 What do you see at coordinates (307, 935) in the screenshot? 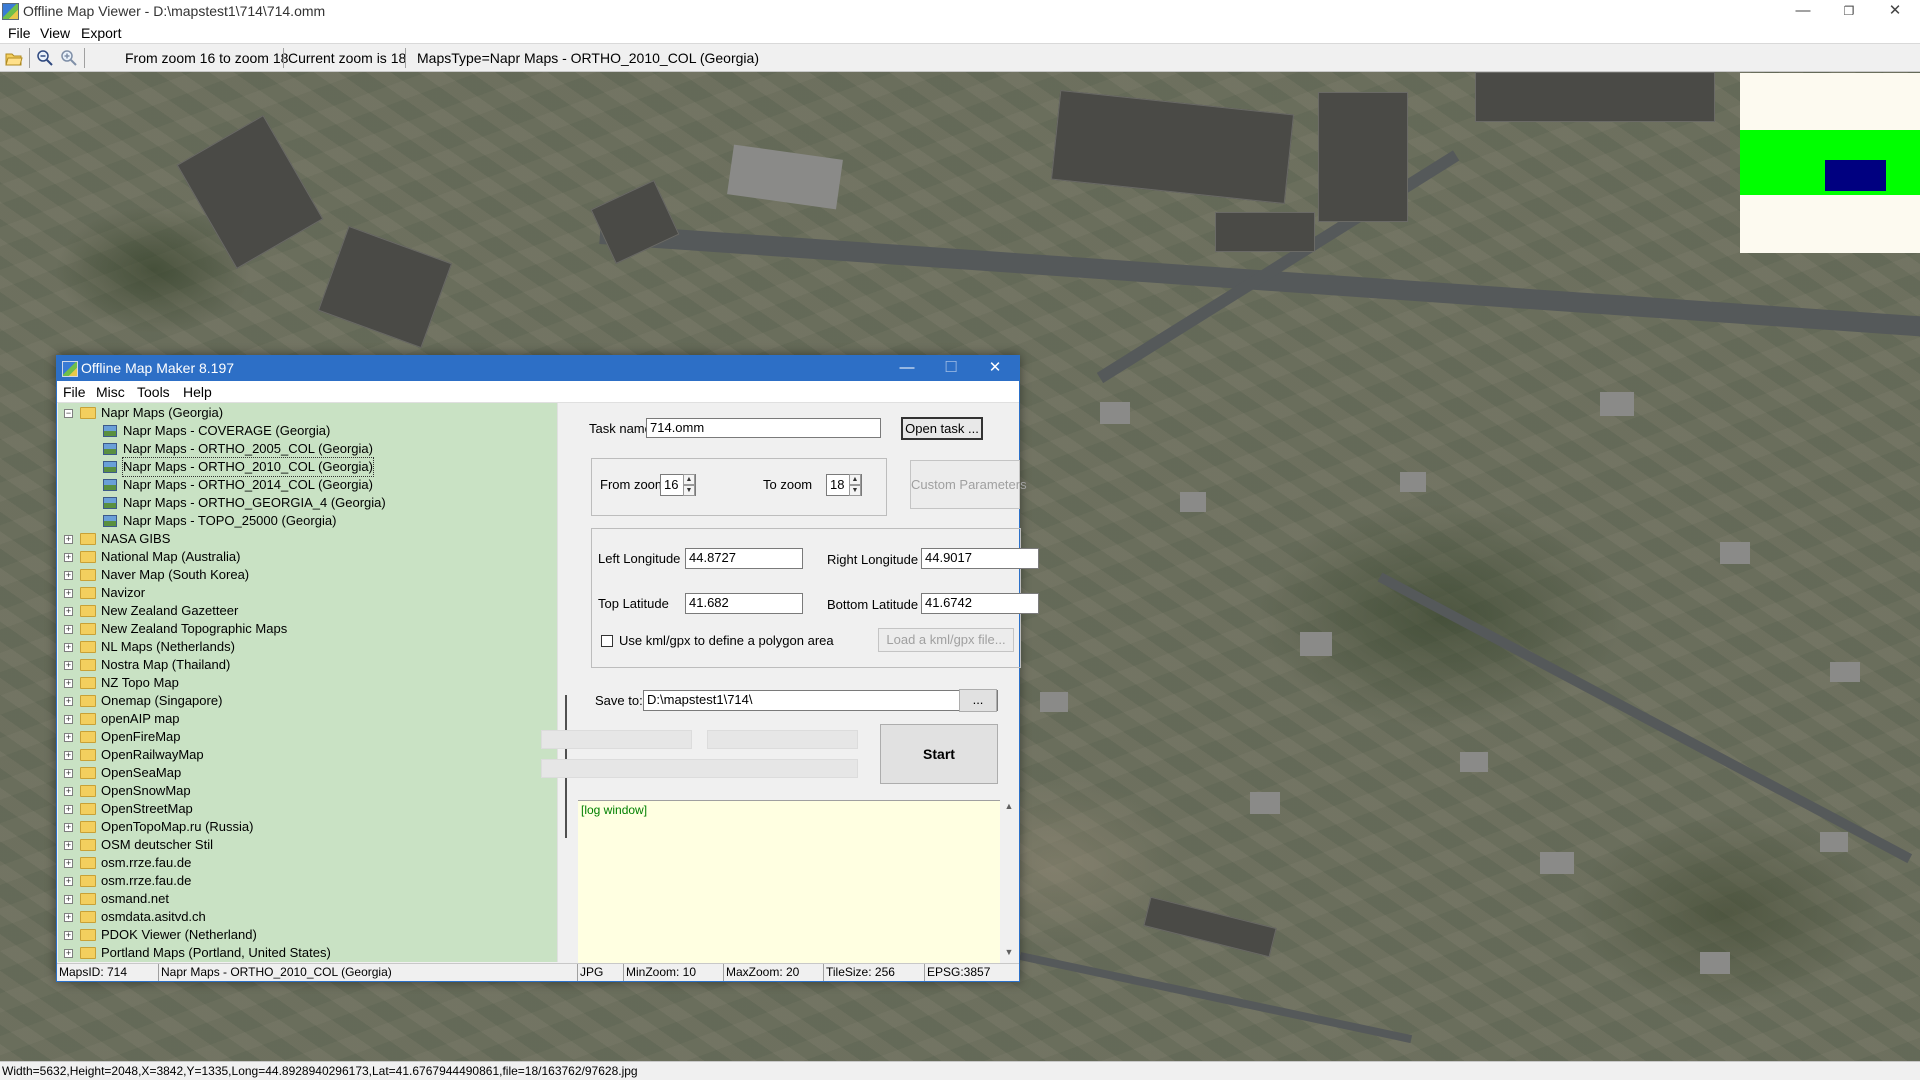
I see `tree-folder-item: + PDOK Viewer (Netherland)` at bounding box center [307, 935].